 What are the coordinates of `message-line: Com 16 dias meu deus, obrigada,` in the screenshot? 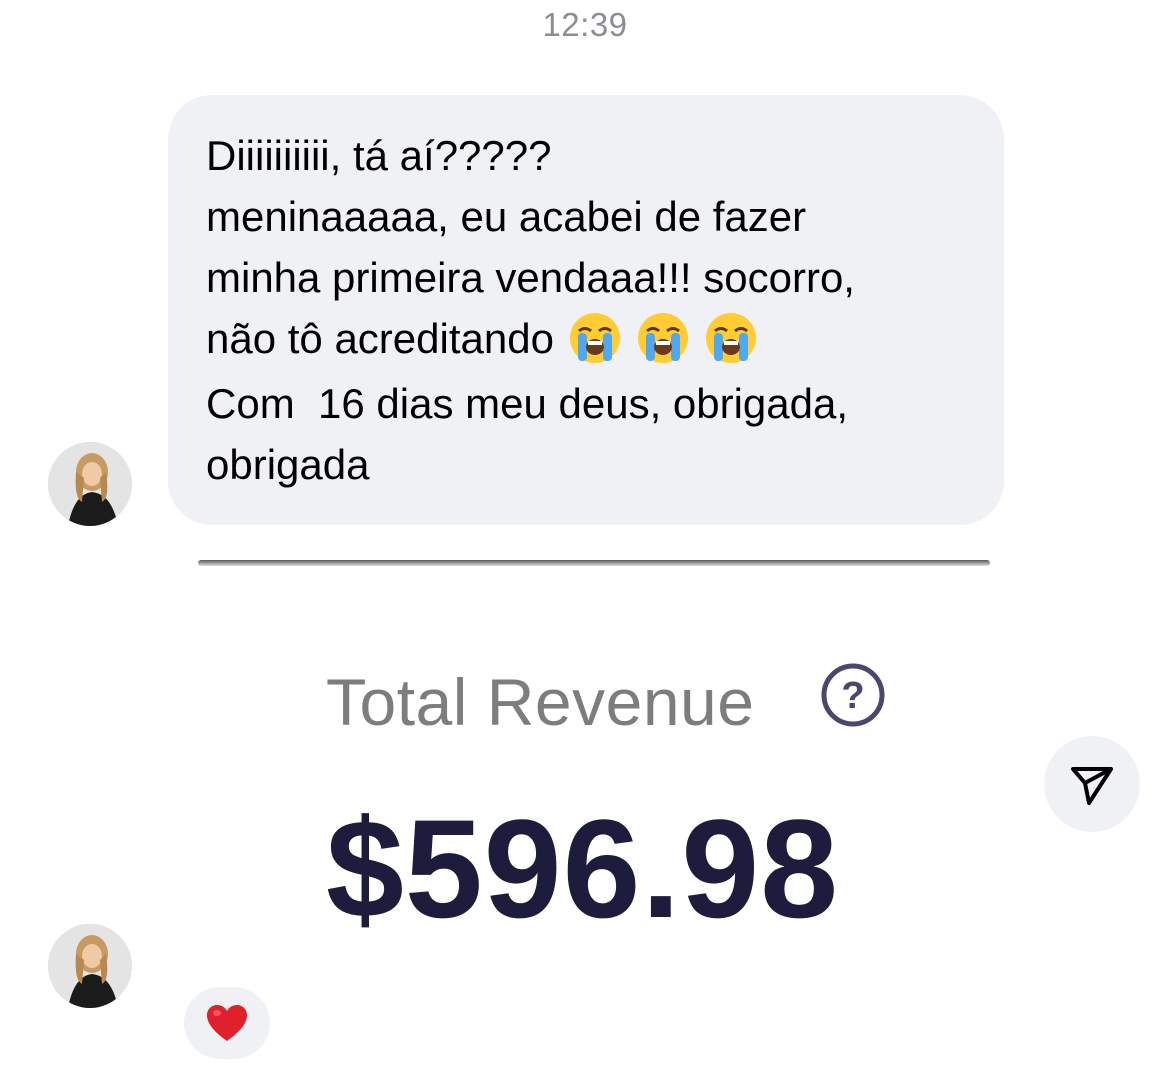 It's located at (527, 403).